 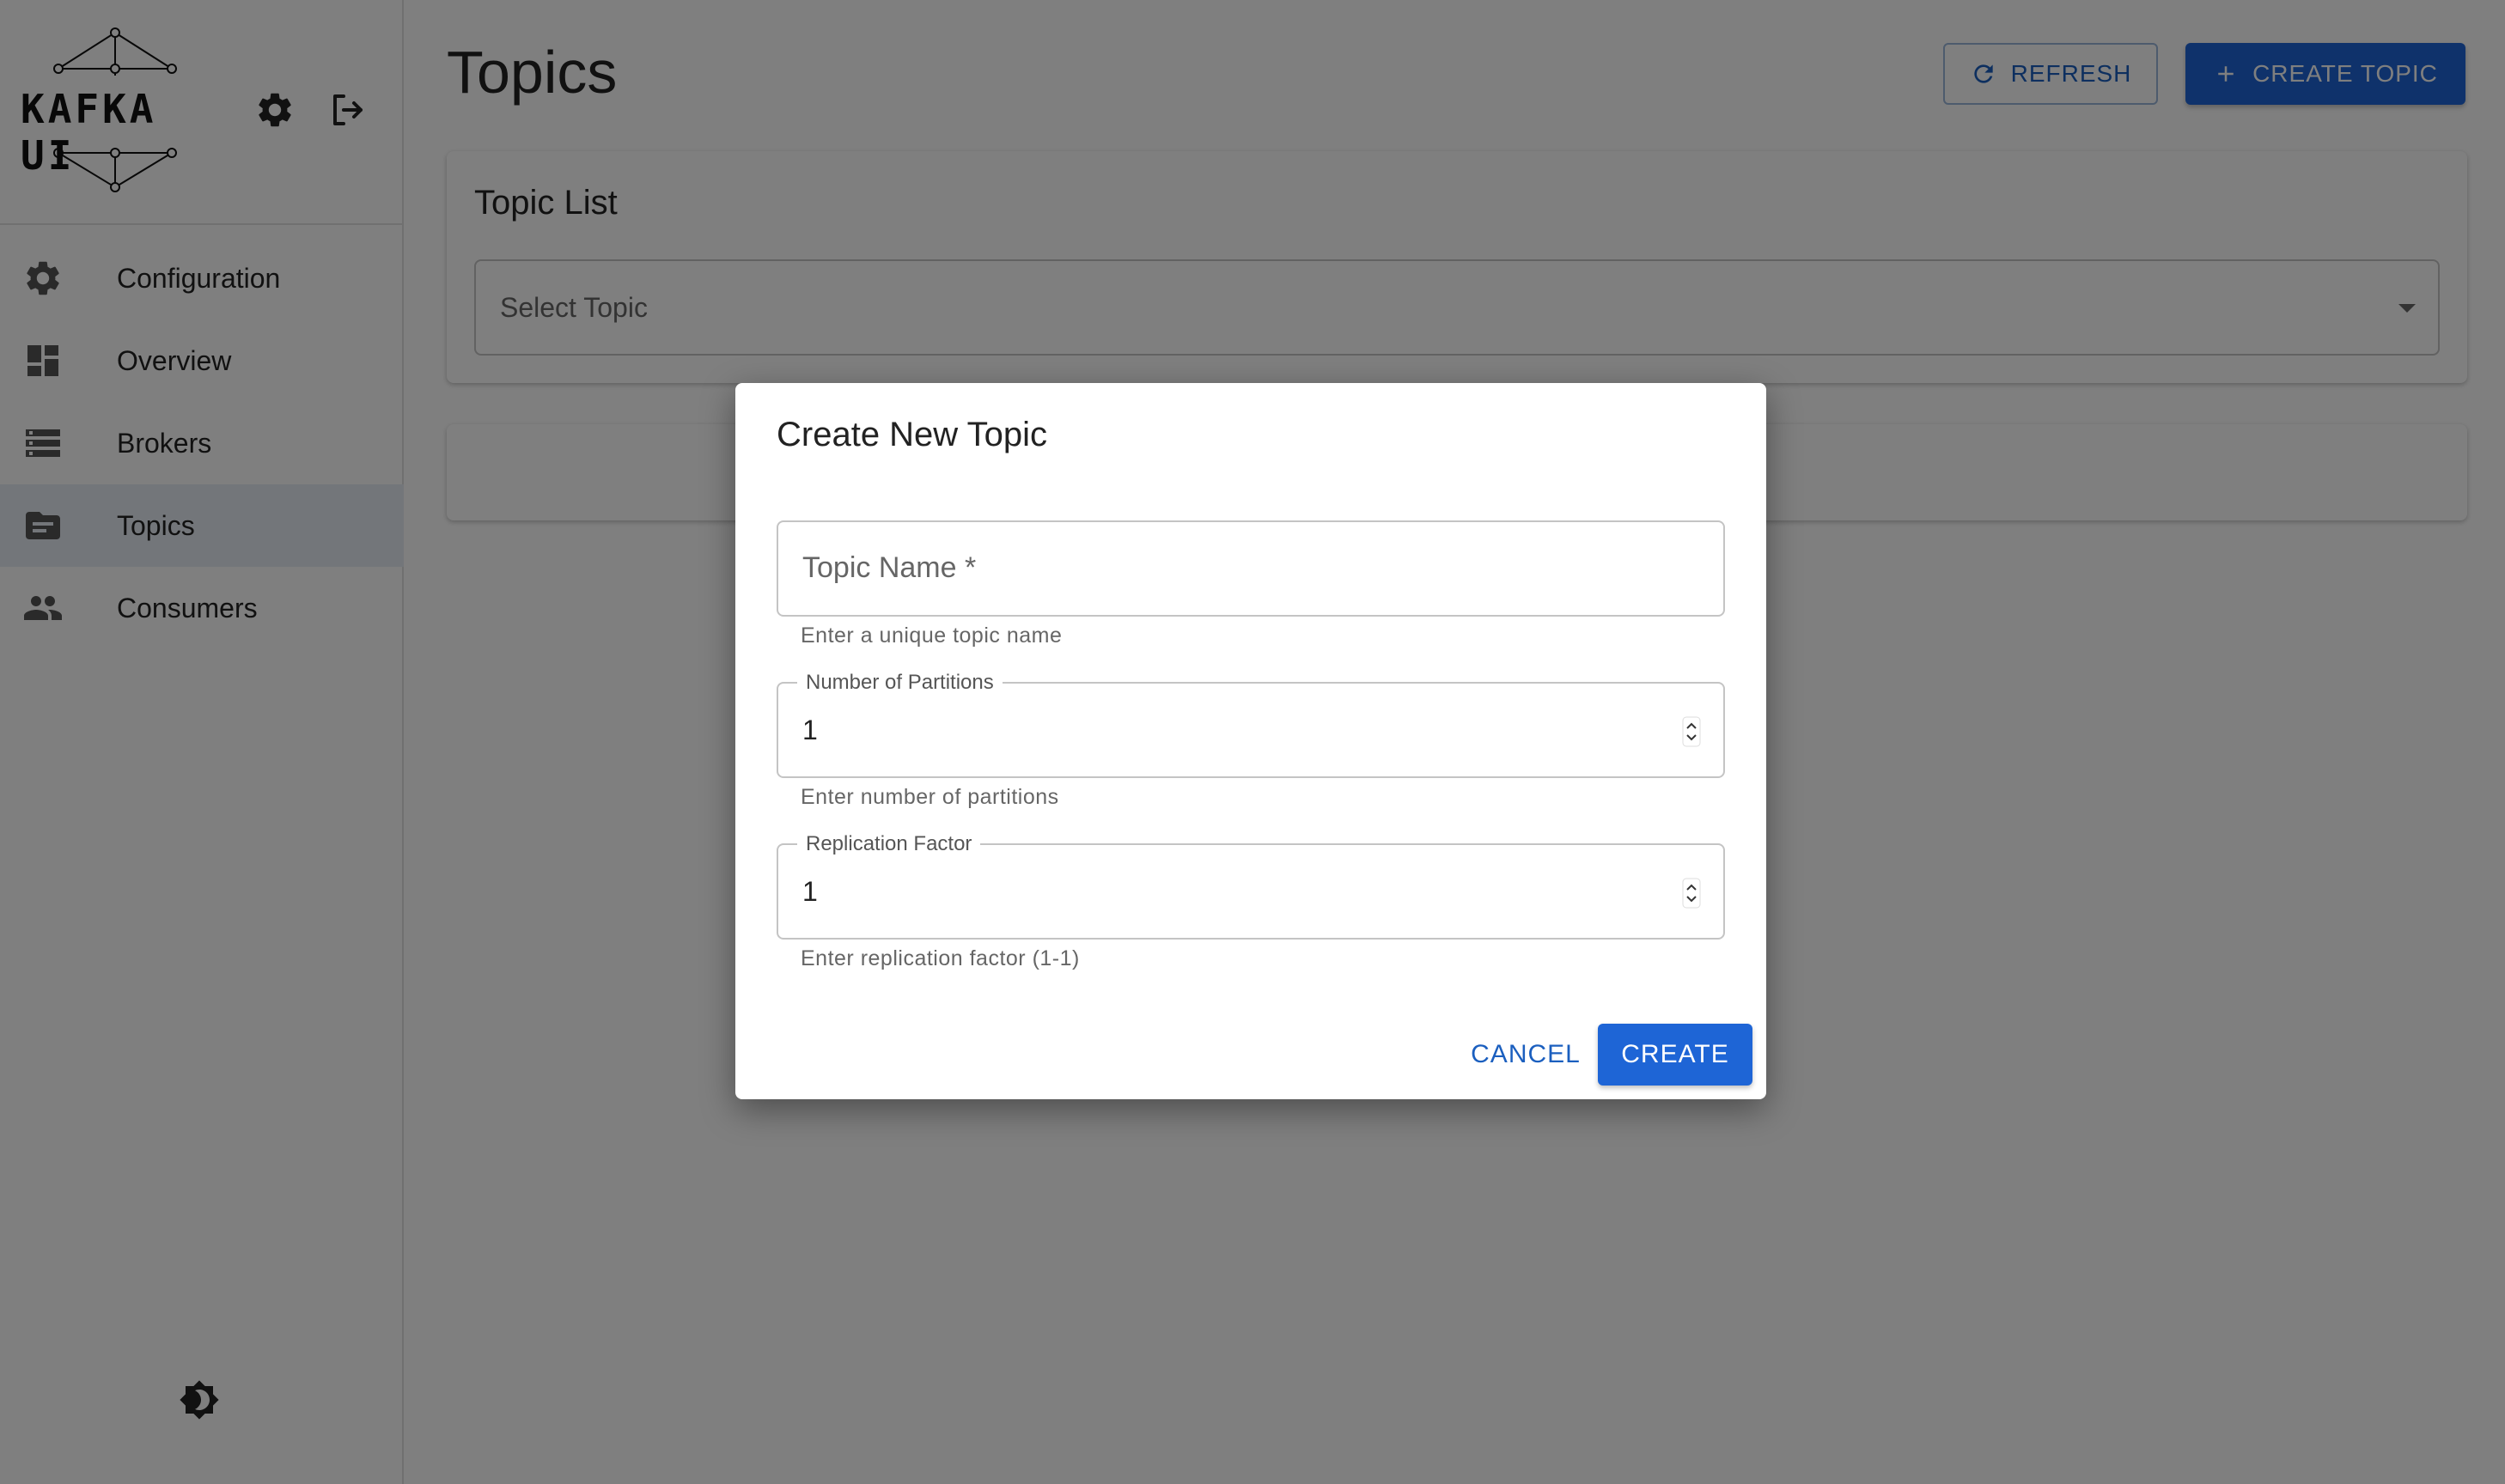 What do you see at coordinates (889, 568) in the screenshot?
I see `topic-name-label: Topic Name *` at bounding box center [889, 568].